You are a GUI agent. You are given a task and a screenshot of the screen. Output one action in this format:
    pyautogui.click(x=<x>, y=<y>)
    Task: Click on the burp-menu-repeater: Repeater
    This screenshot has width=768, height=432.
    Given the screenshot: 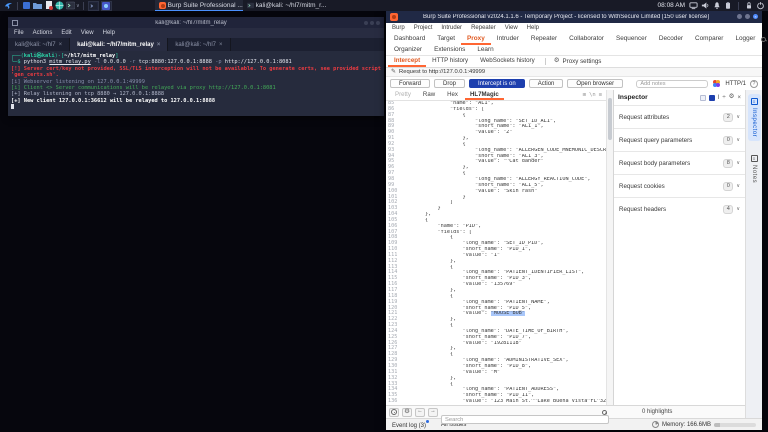 What is the action you would take?
    pyautogui.click(x=483, y=28)
    